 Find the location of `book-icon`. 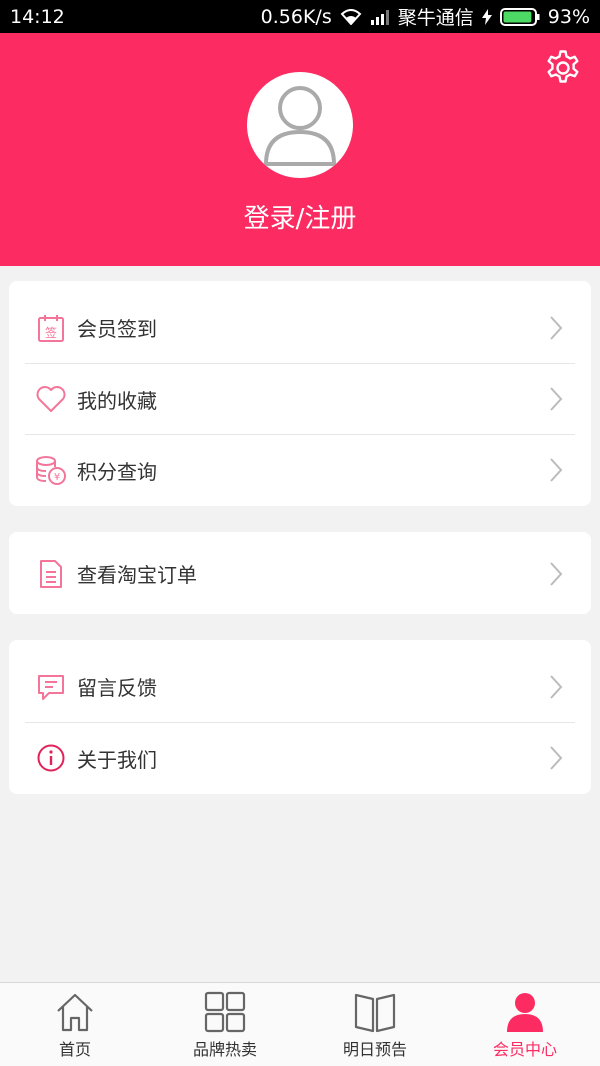

book-icon is located at coordinates (375, 1012).